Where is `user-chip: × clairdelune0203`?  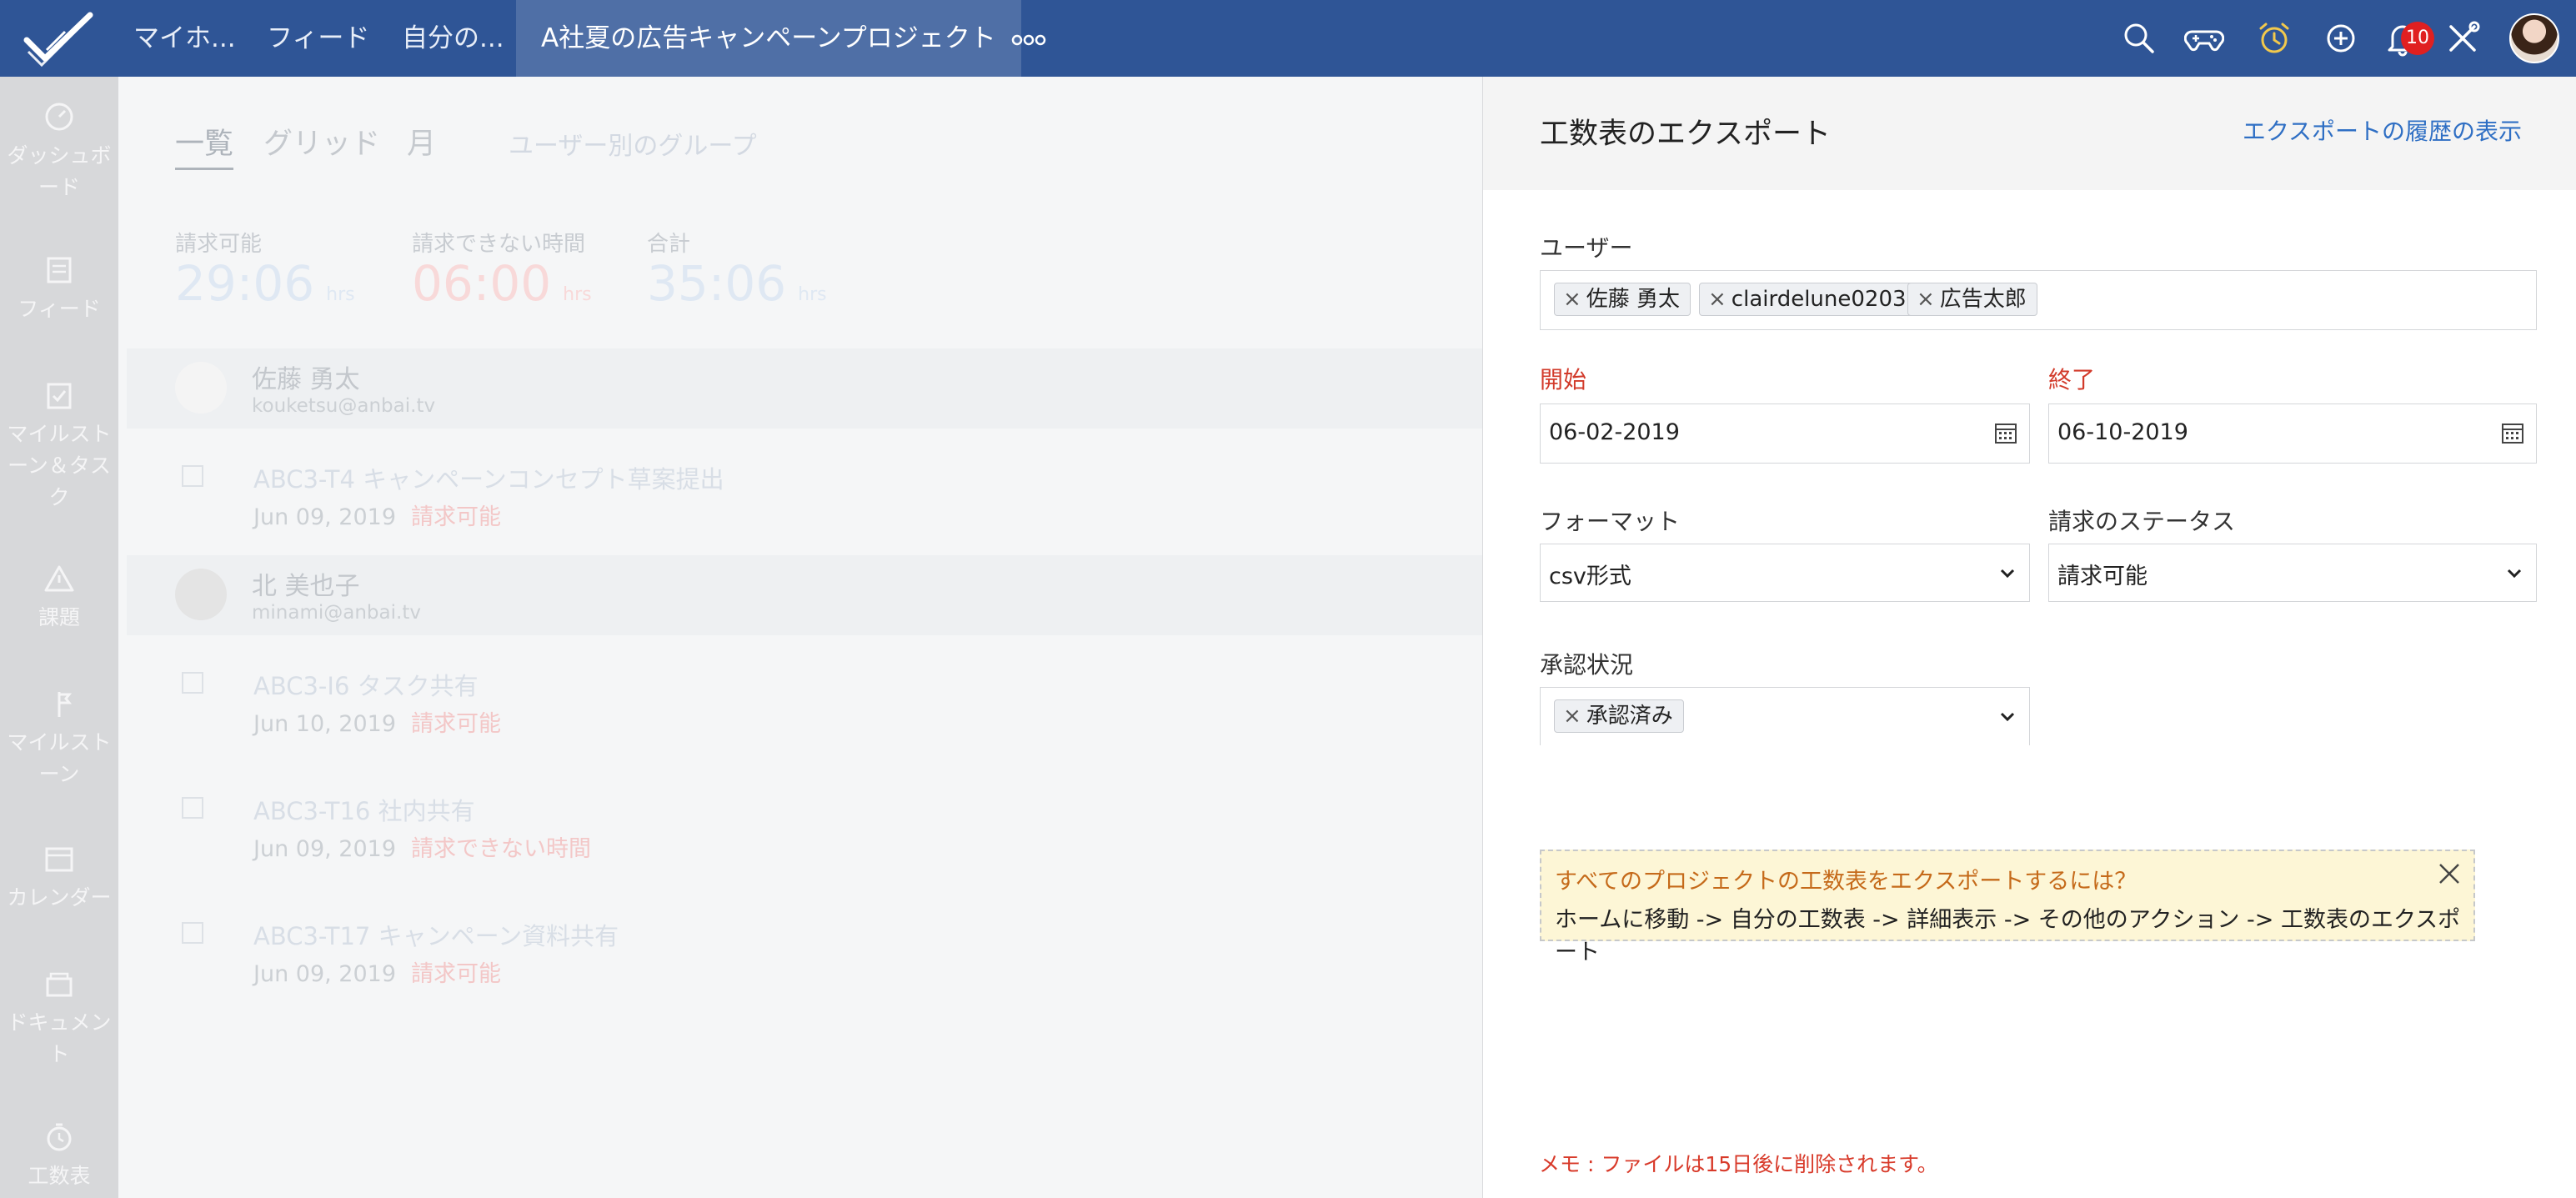 user-chip: × clairdelune0203 is located at coordinates (1808, 299).